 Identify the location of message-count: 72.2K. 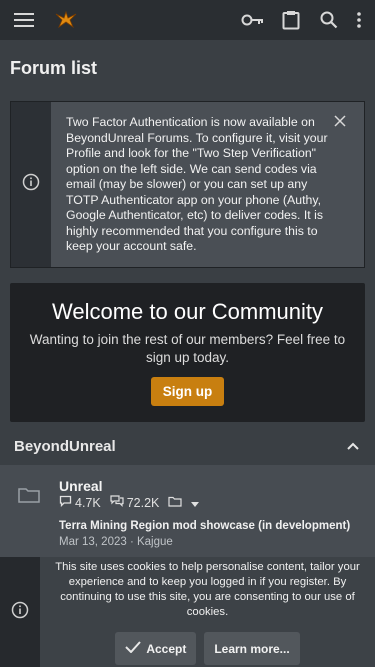
(143, 502).